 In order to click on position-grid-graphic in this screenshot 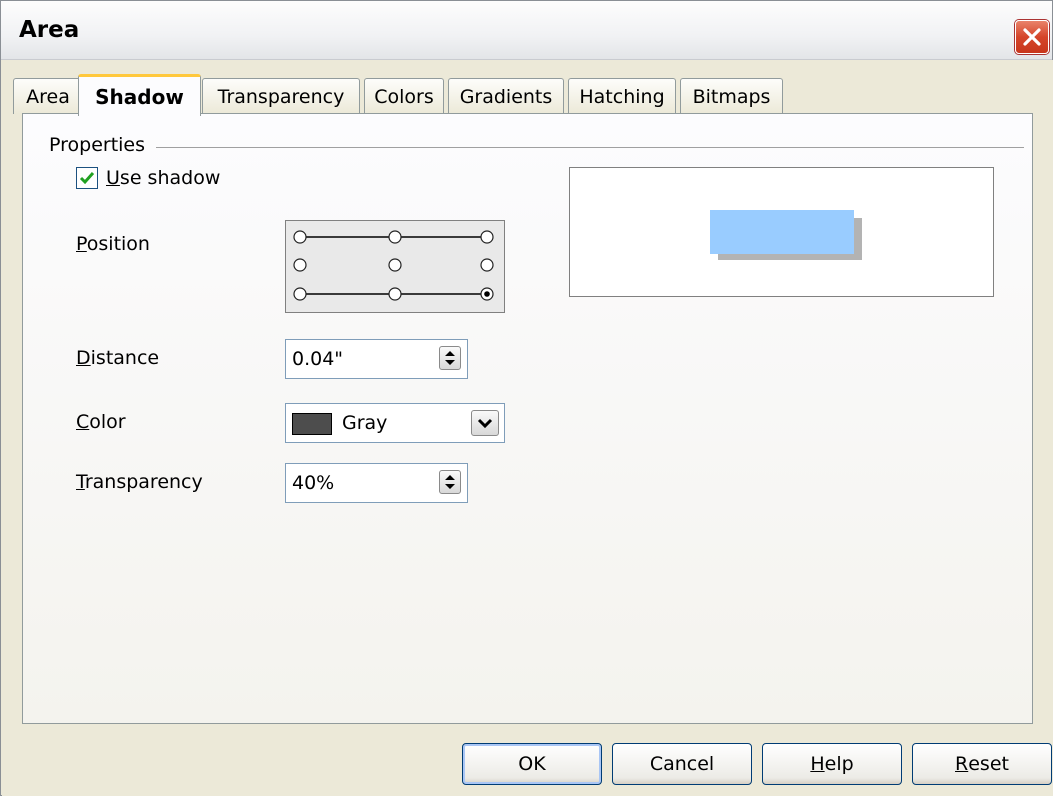, I will do `click(393, 265)`.